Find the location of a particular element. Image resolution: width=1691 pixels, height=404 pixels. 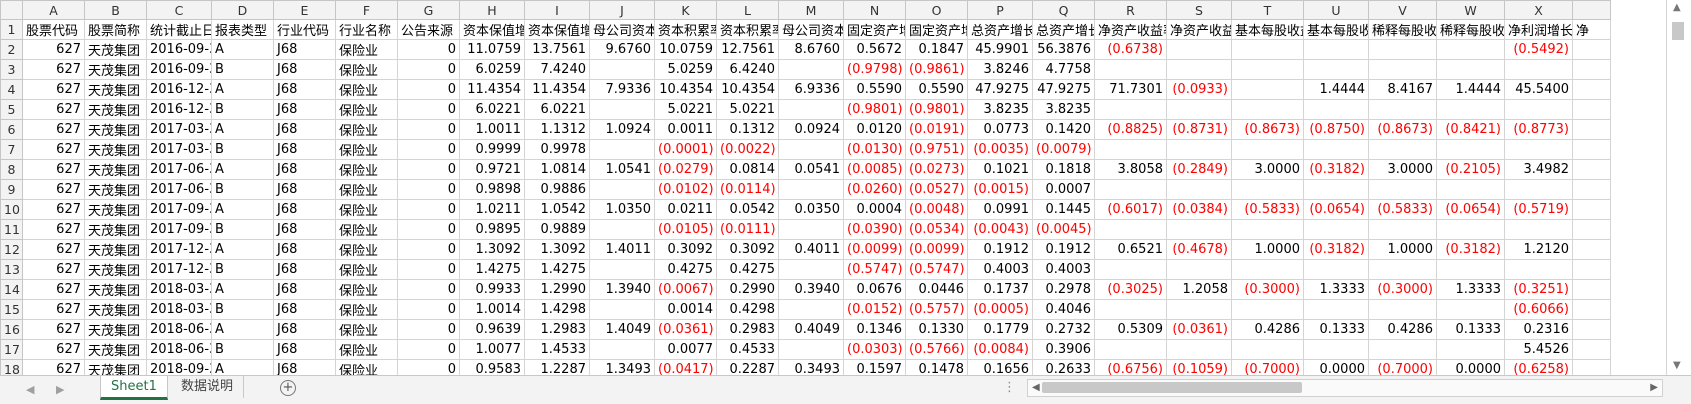

table-cell: 2016-12-31 is located at coordinates (179, 109).